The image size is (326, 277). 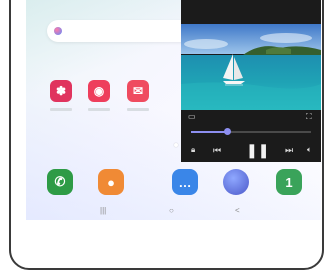 I want to click on seek-bar, so click(x=251, y=131).